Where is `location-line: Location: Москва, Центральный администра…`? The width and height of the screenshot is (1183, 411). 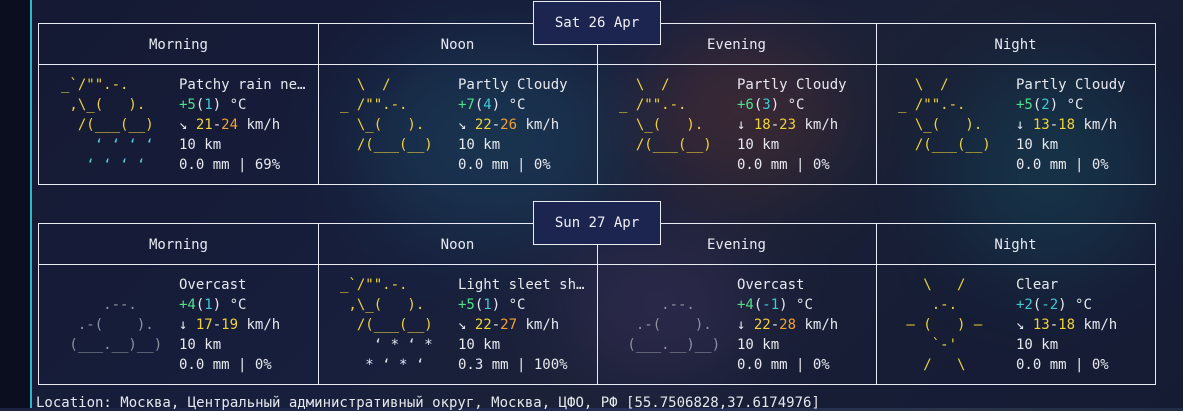 location-line: Location: Москва, Центральный администра… is located at coordinates (428, 403).